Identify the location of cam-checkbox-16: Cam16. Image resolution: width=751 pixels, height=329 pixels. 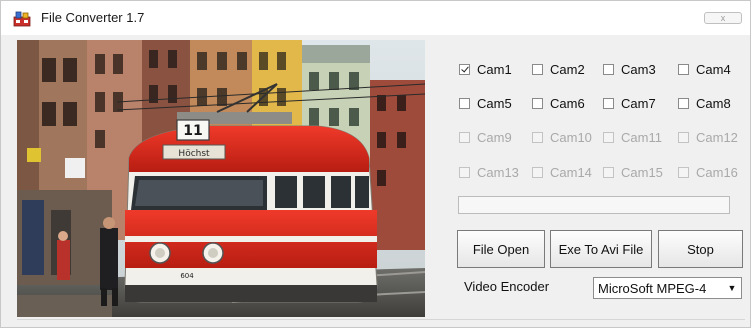
(708, 172).